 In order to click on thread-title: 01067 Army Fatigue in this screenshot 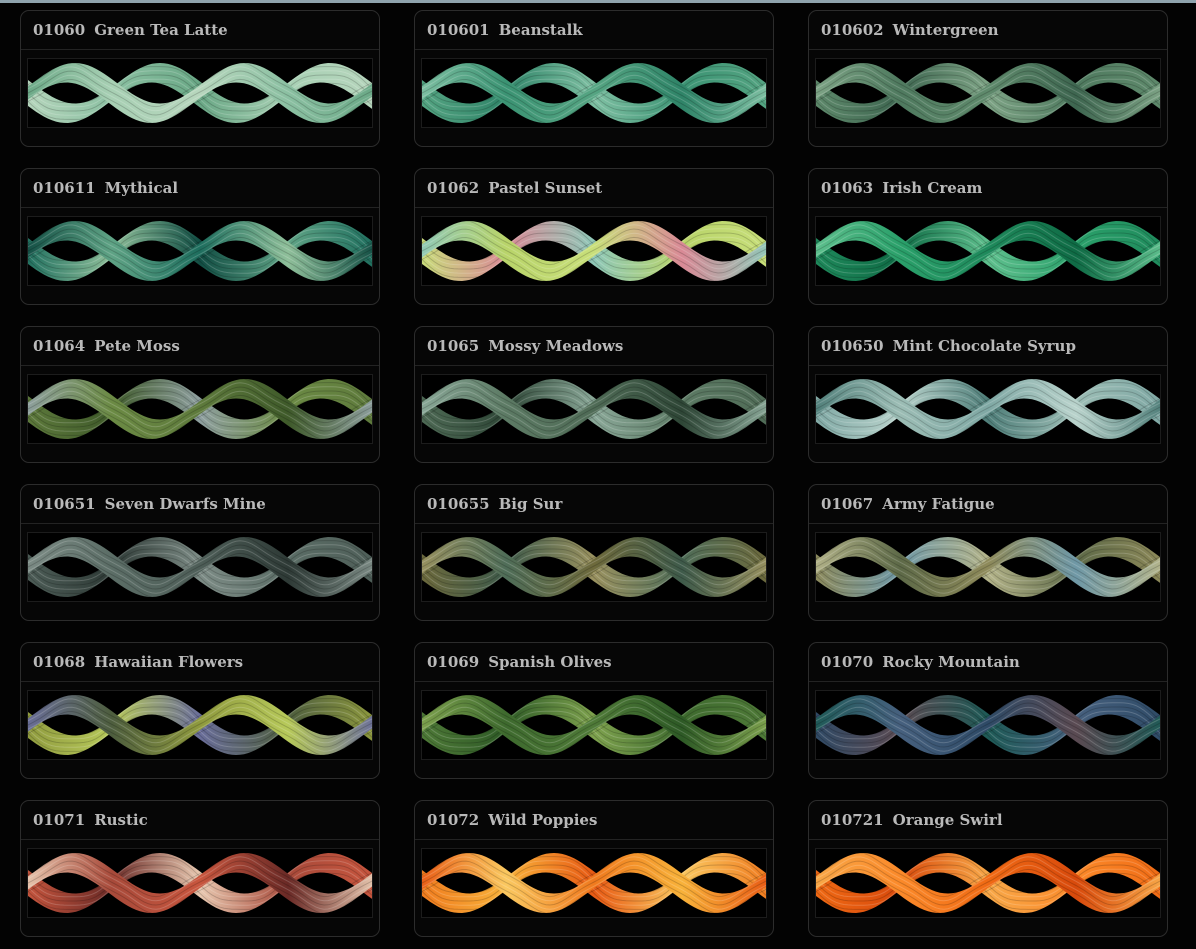, I will do `click(908, 504)`.